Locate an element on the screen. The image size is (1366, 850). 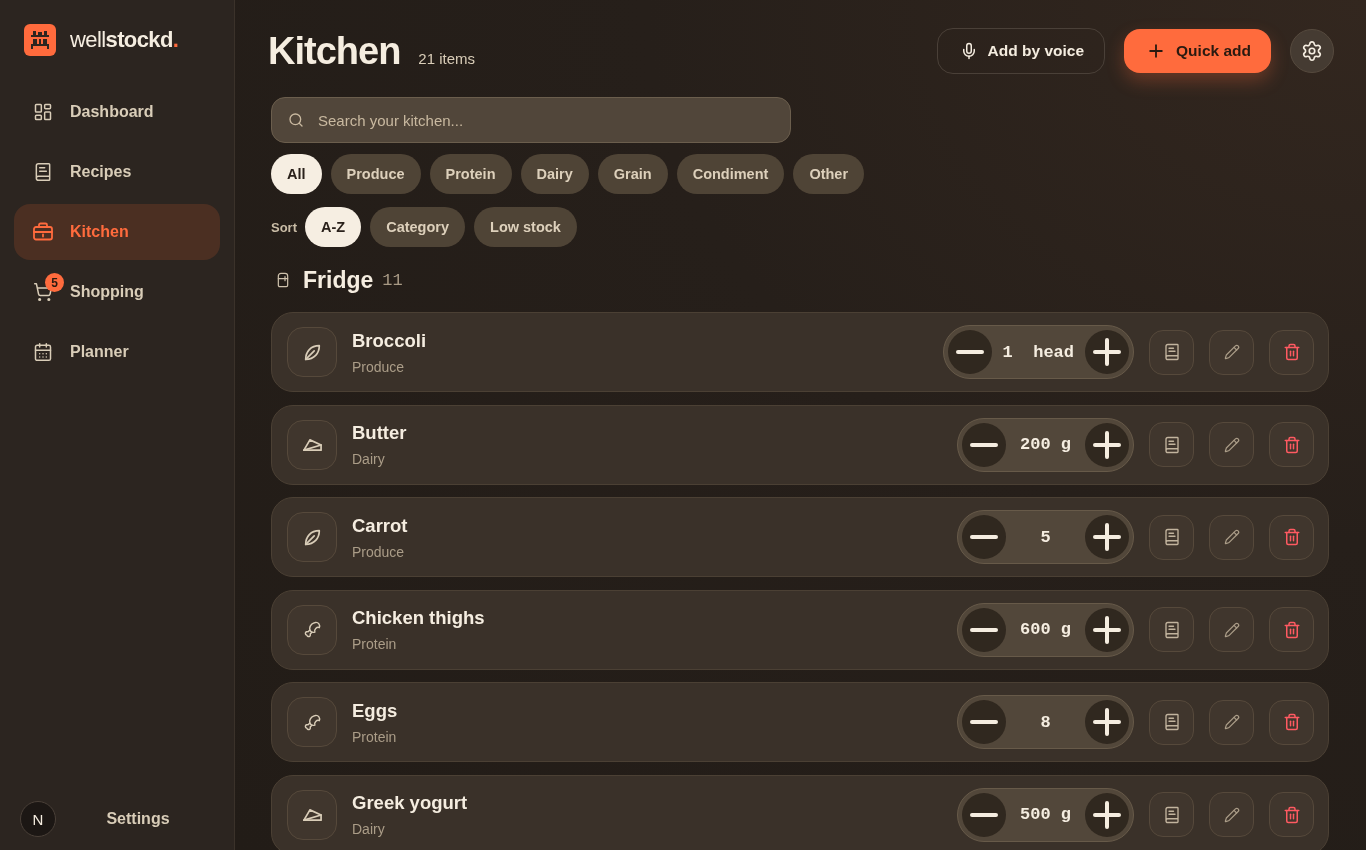
section-title: Fridge is located at coordinates (338, 280).